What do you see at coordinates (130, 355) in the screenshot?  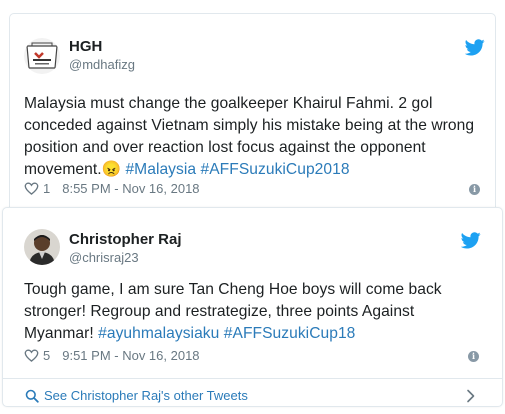 I see `tweet-timestamp: 9:51 PM - Nov 16, 2018` at bounding box center [130, 355].